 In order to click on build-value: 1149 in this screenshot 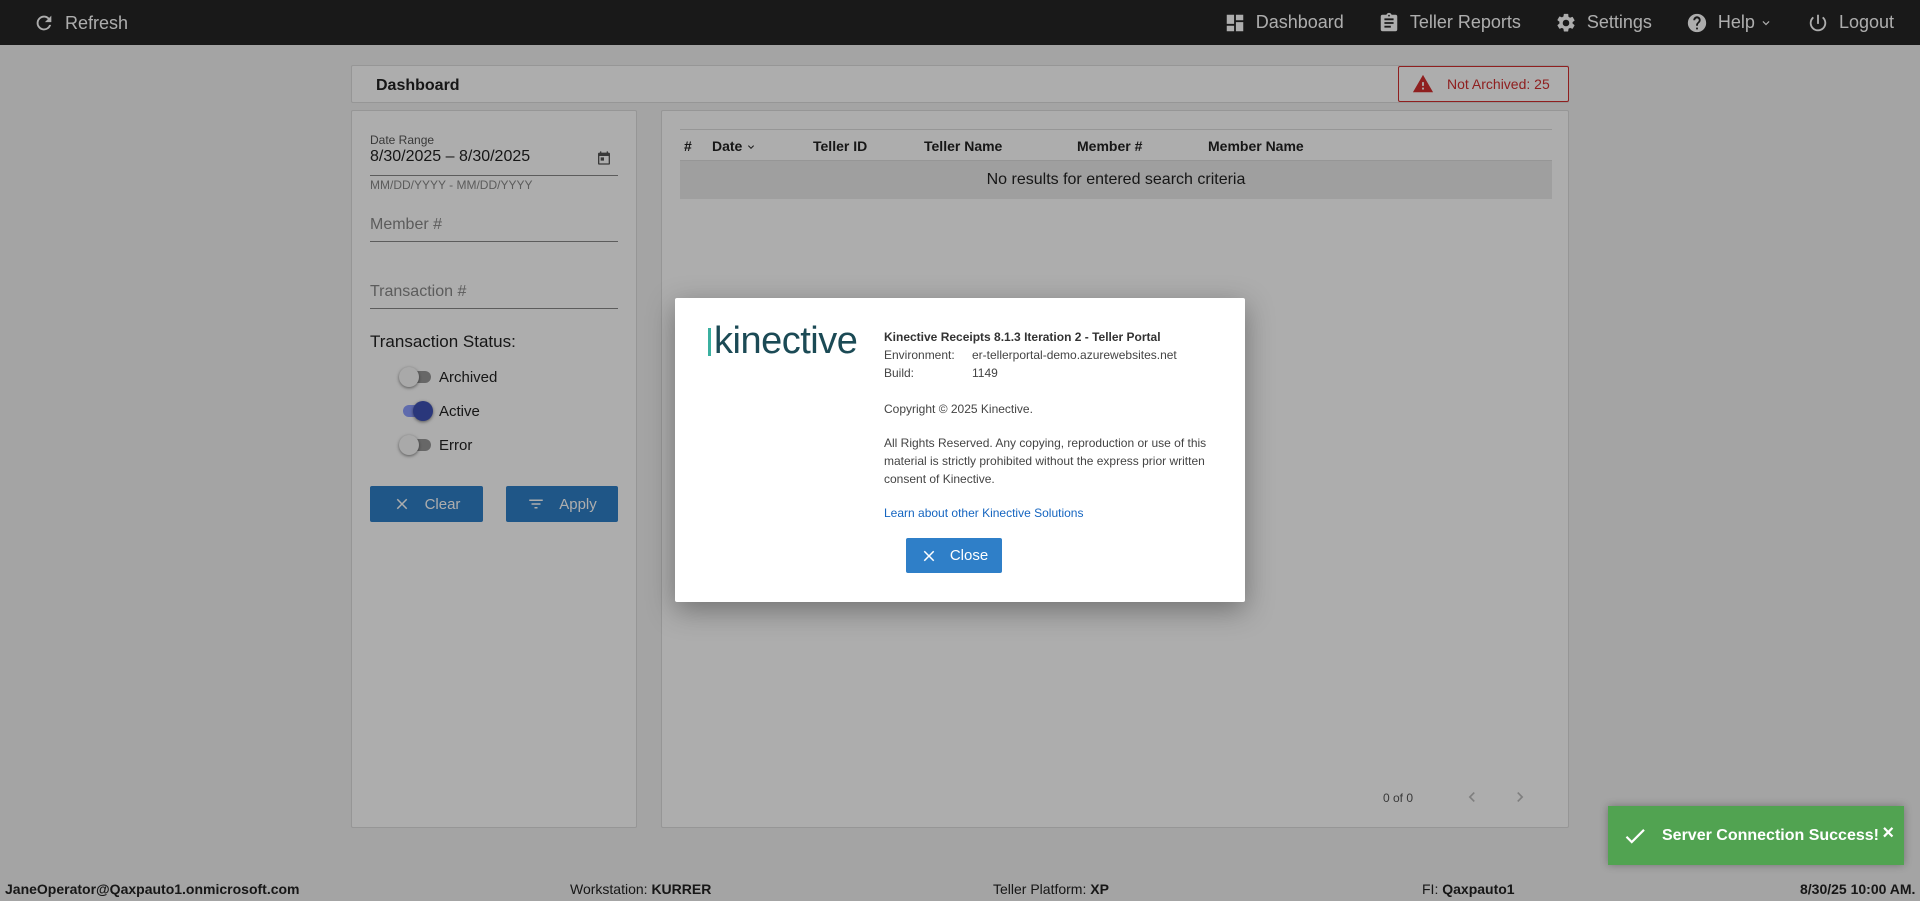, I will do `click(985, 373)`.